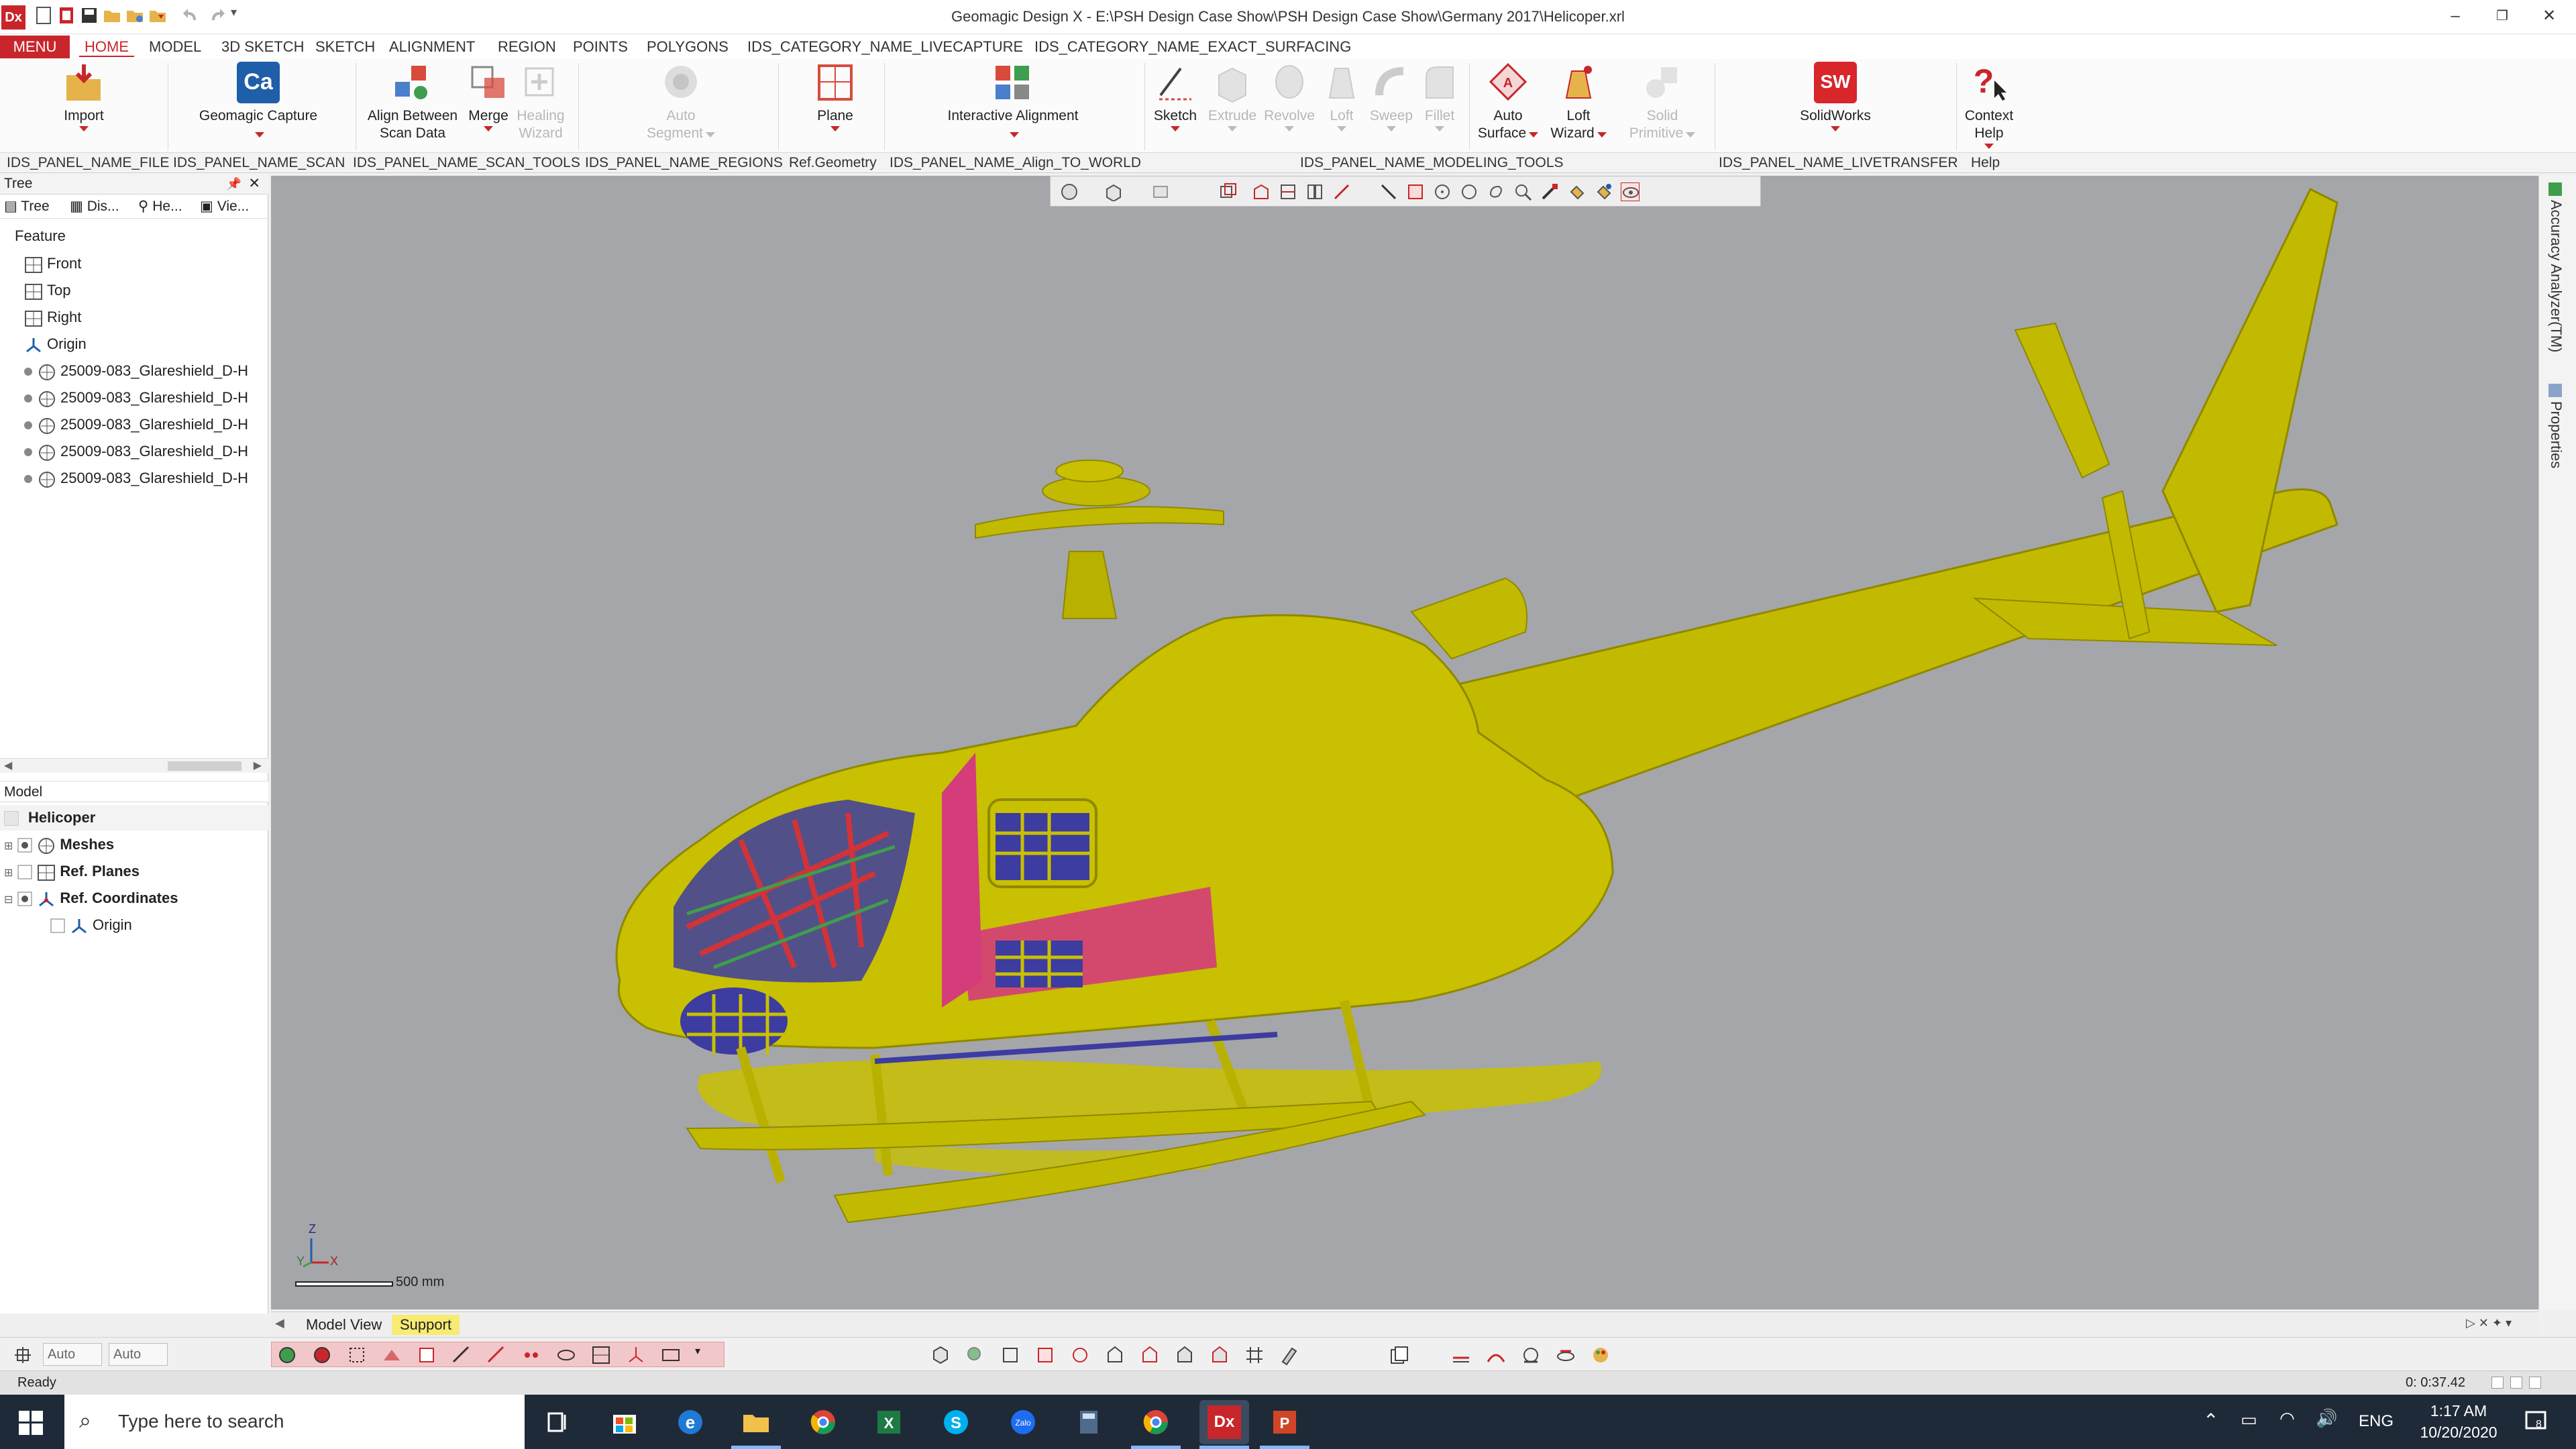 The image size is (2576, 1449). Describe the element at coordinates (31, 1423) in the screenshot. I see `windows-start-icon` at that location.